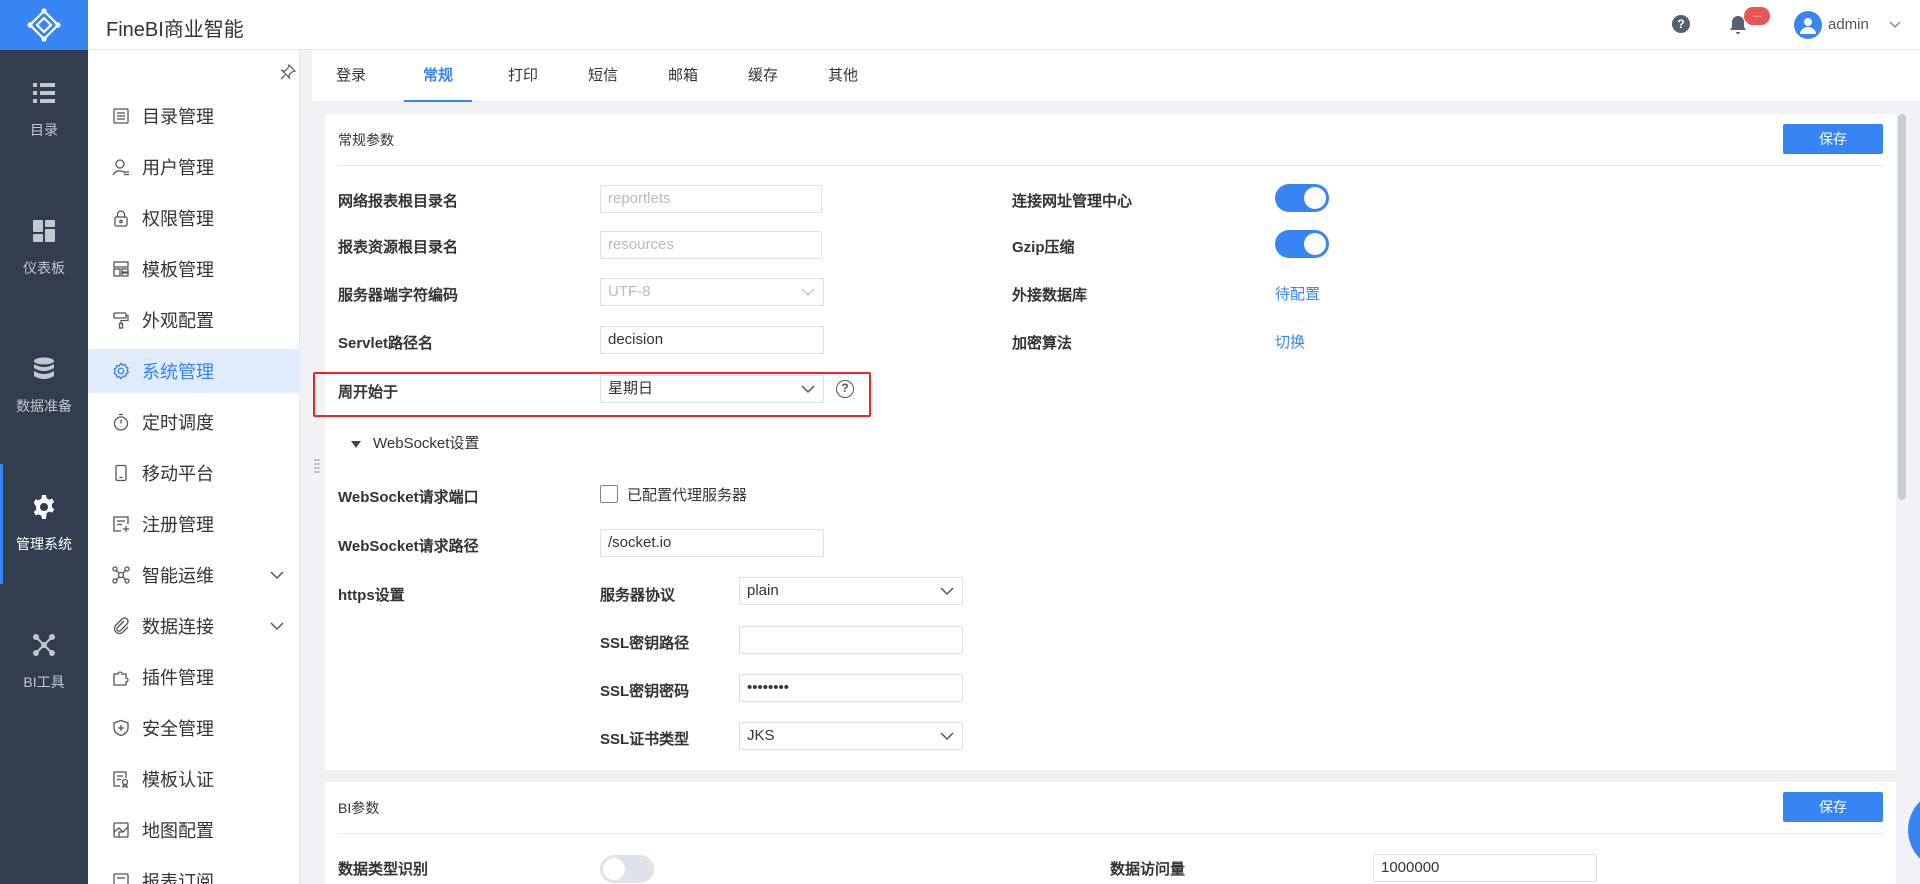 Image resolution: width=1920 pixels, height=884 pixels. What do you see at coordinates (178, 627) in the screenshot?
I see `menu-item-label: 数据连接` at bounding box center [178, 627].